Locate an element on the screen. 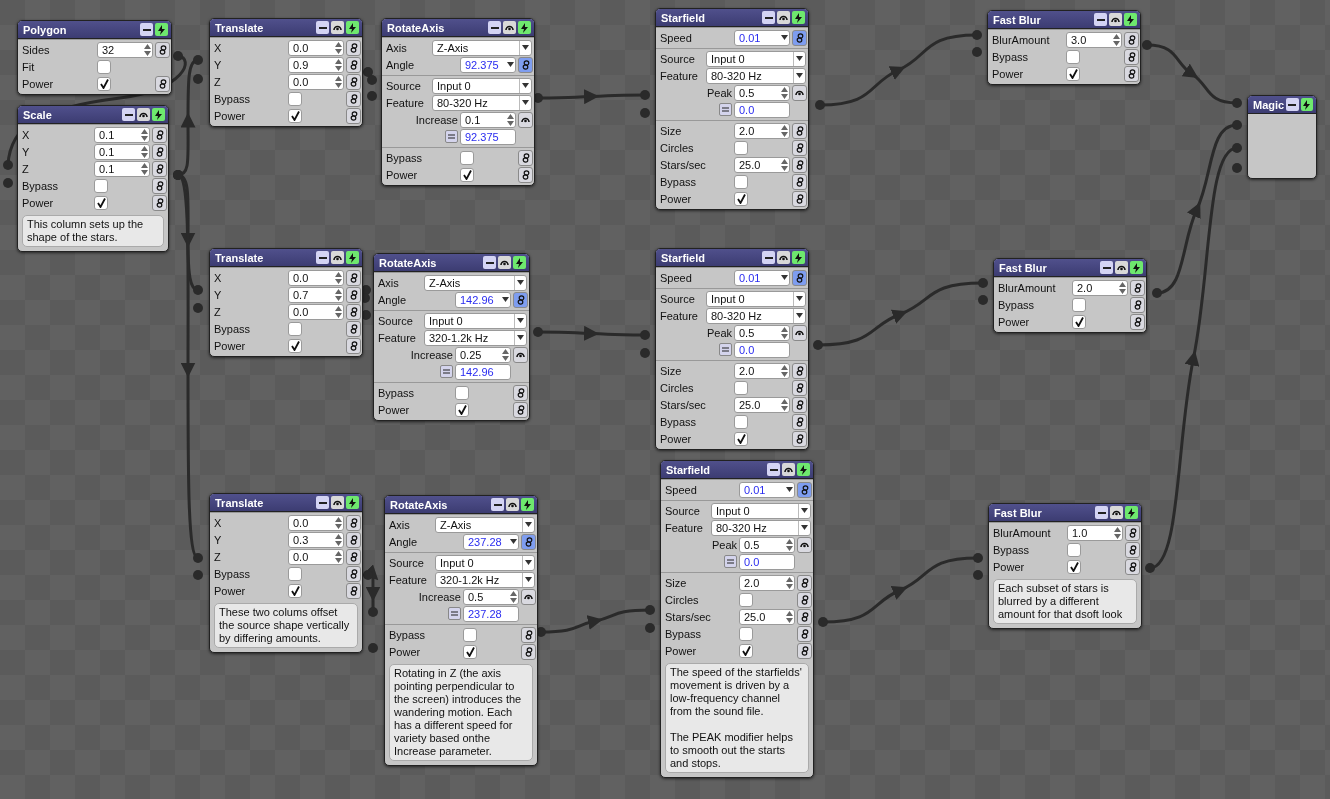 This screenshot has width=1330, height=799. node-header: Translate is located at coordinates (286, 28).